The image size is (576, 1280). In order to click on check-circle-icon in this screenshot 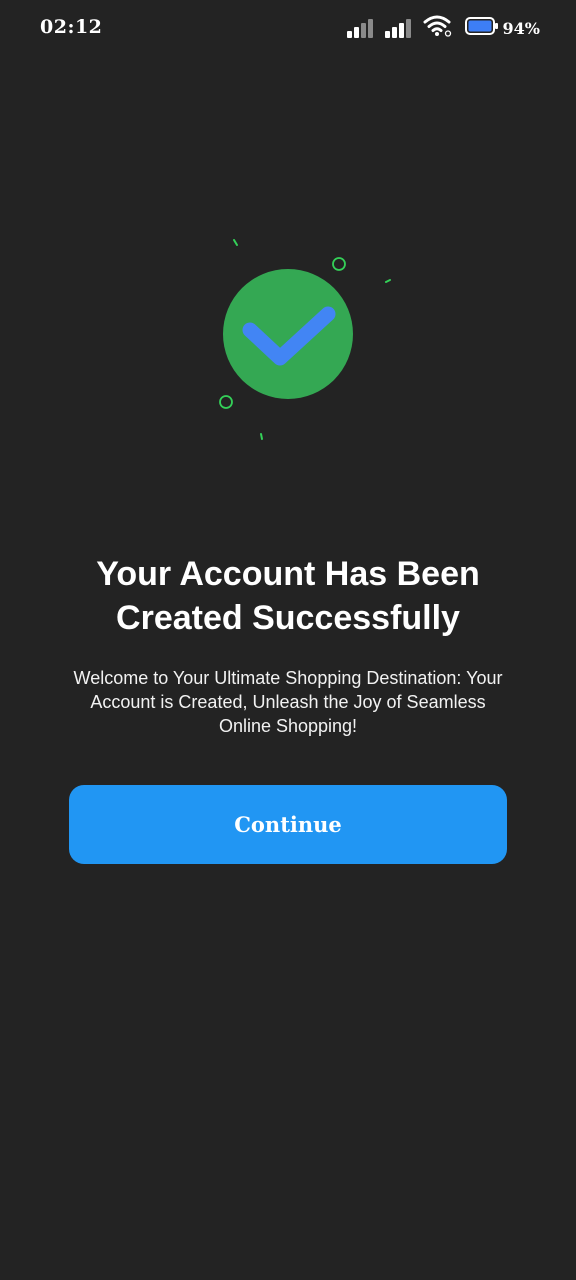, I will do `click(288, 334)`.